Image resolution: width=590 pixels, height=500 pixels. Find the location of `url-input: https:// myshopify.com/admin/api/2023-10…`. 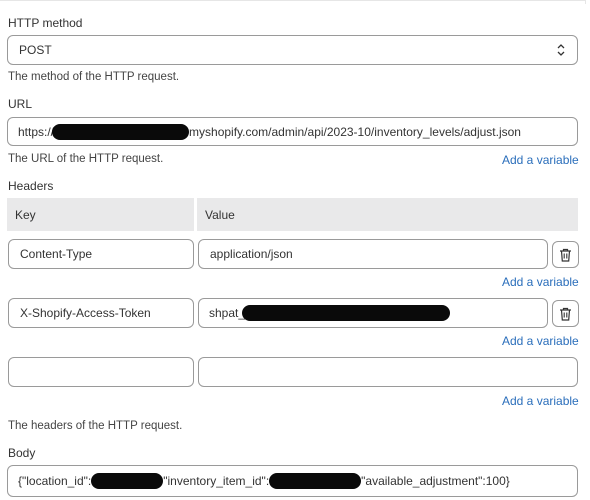

url-input: https:// myshopify.com/admin/api/2023-10… is located at coordinates (292, 131).